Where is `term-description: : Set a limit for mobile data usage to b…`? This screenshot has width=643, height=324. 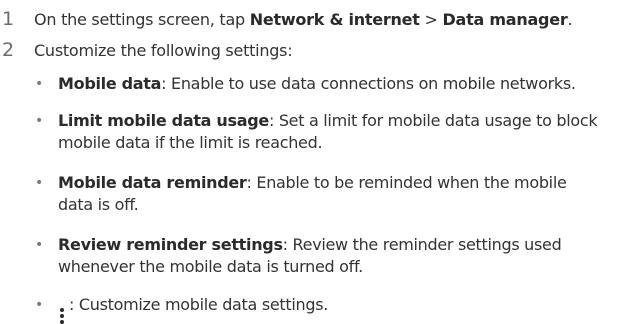 term-description: : Set a limit for mobile data usage to b… is located at coordinates (433, 120).